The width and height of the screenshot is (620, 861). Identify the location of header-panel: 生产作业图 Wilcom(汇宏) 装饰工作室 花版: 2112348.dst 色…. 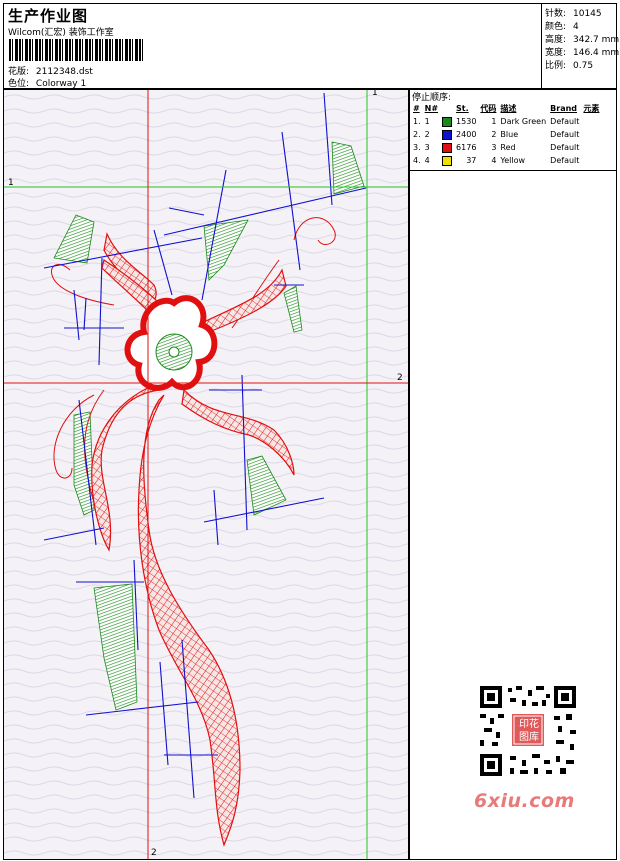
(311, 46).